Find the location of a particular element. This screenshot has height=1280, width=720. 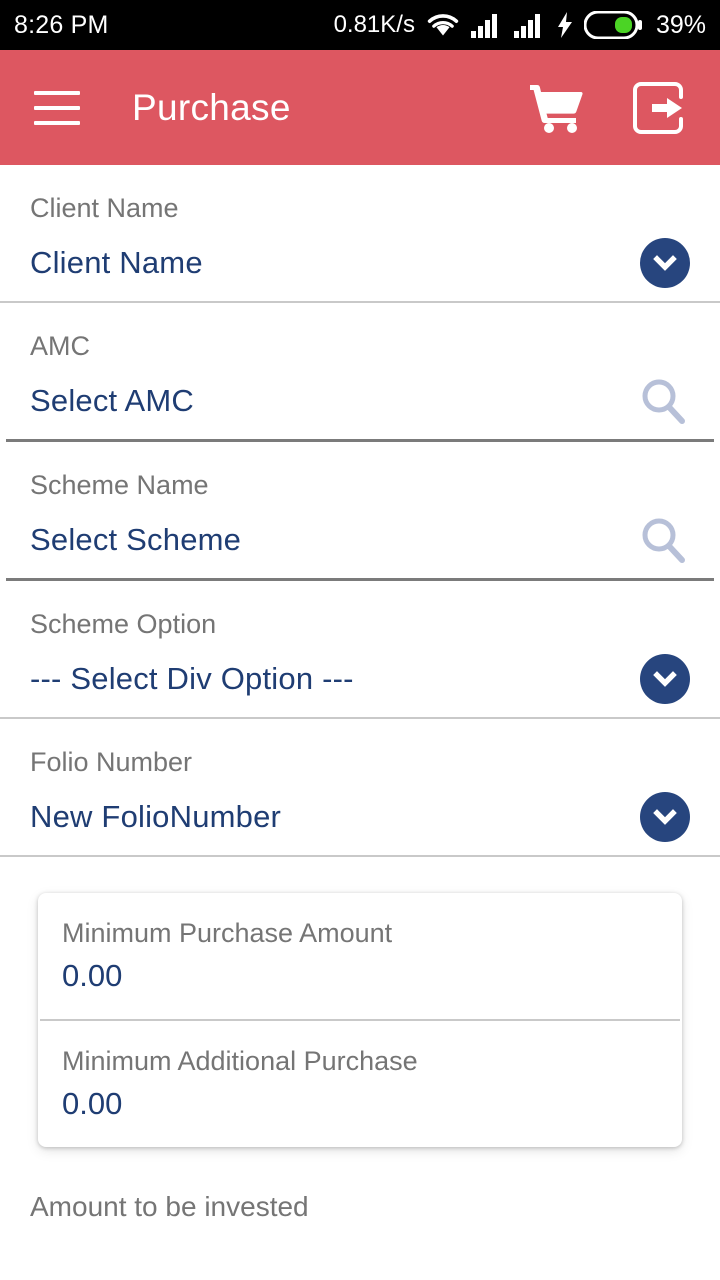

status-bar-time: 8:26 PM is located at coordinates (61, 24).